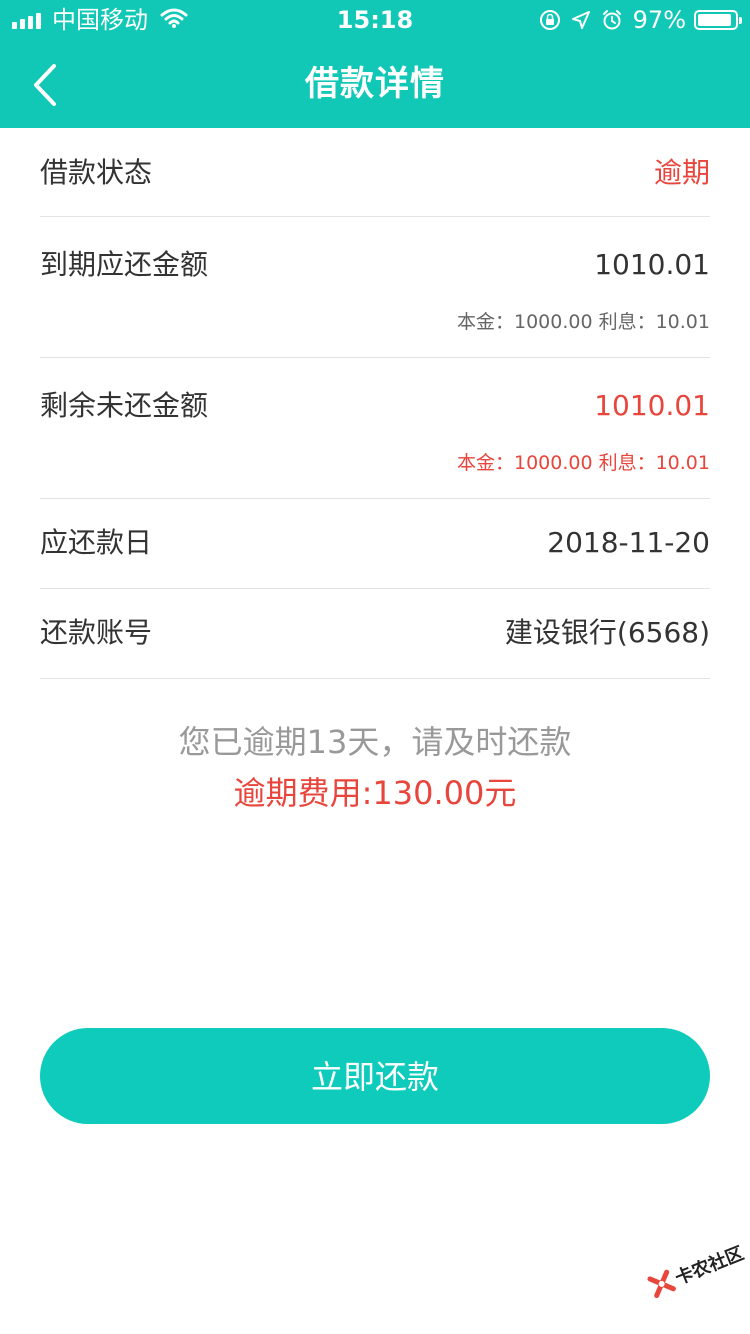 The image size is (750, 1334). I want to click on battery-icon, so click(718, 20).